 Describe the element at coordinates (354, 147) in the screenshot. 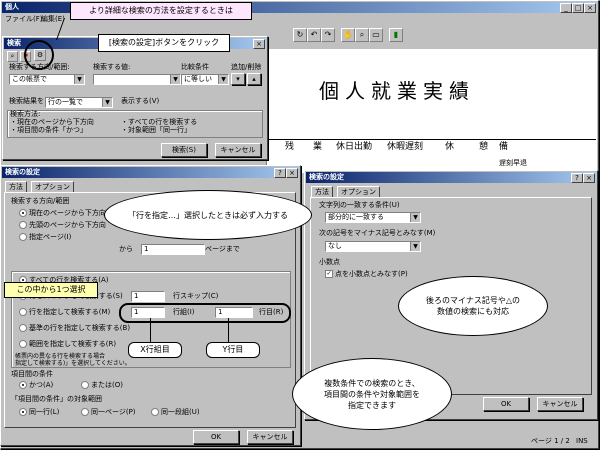

I see `col-holiday-work: 休日出勤` at that location.